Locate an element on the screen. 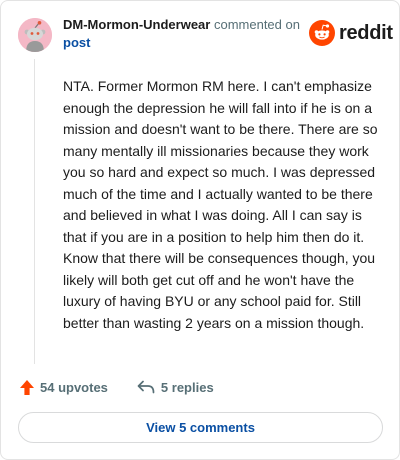 This screenshot has width=400, height=460. upvote-arrow-icon is located at coordinates (27, 387).